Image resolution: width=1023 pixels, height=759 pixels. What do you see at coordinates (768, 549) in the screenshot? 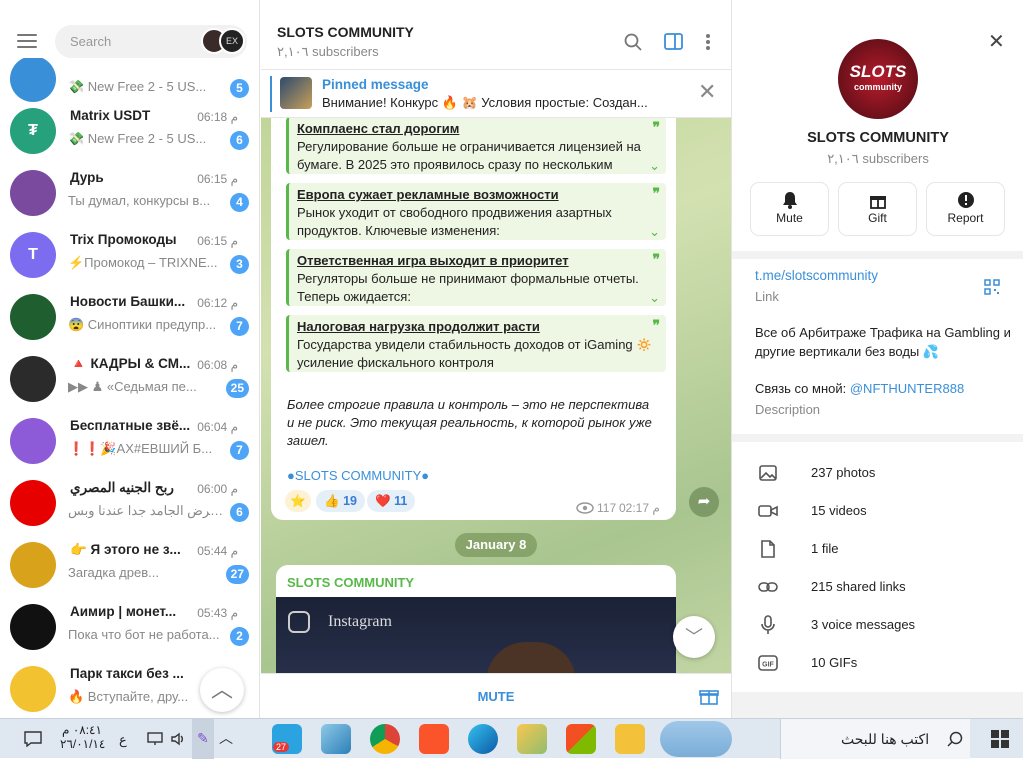
I see `file-icon` at bounding box center [768, 549].